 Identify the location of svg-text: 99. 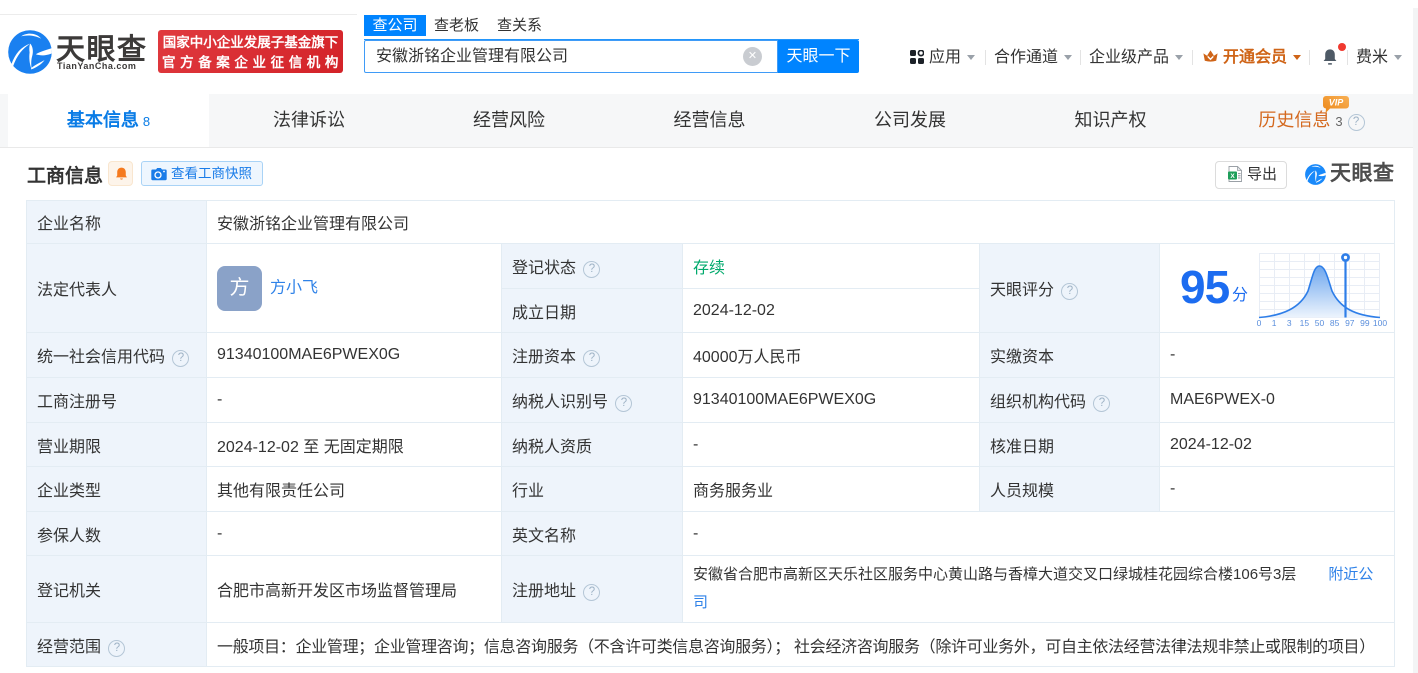
(1365, 323).